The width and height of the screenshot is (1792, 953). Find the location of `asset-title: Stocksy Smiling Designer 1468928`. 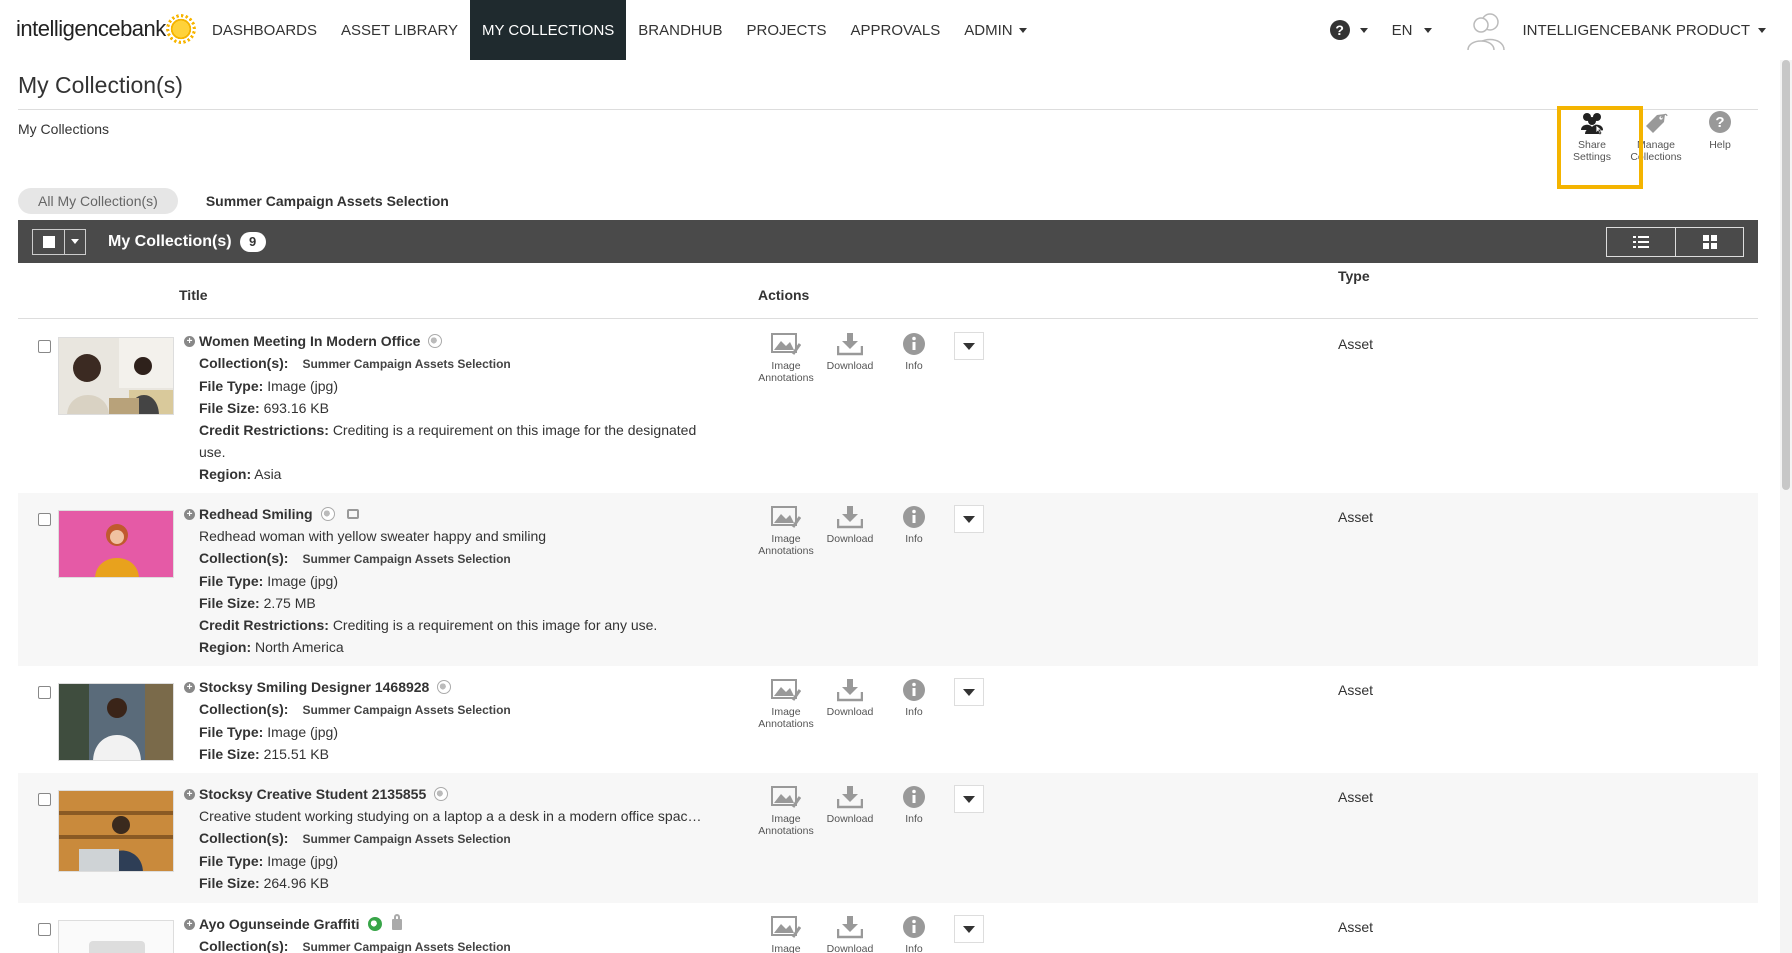

asset-title: Stocksy Smiling Designer 1468928 is located at coordinates (314, 687).